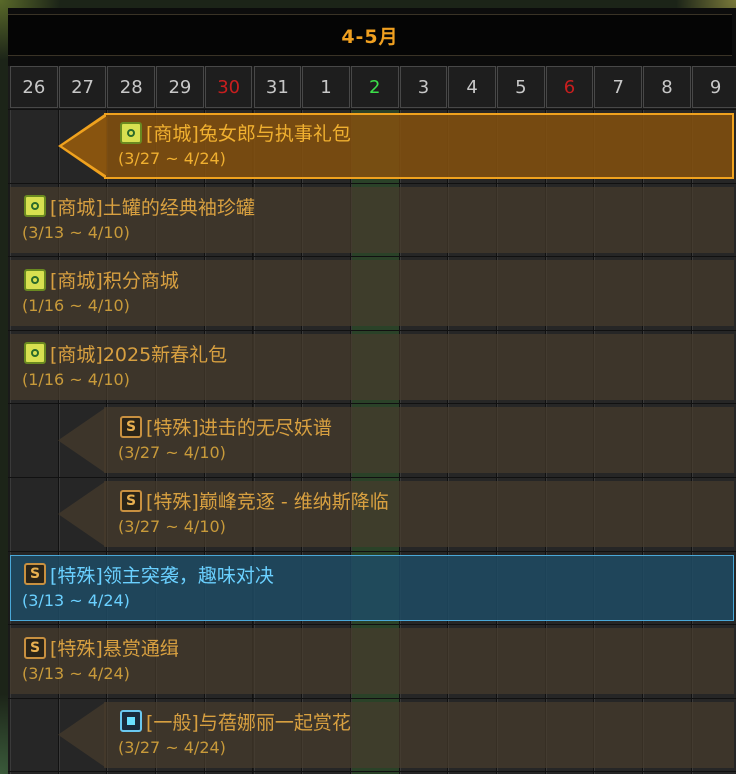 Image resolution: width=736 pixels, height=774 pixels. What do you see at coordinates (267, 502) in the screenshot?
I see `event-title: [特殊]巅峰竞逐 - 维纳斯降临` at bounding box center [267, 502].